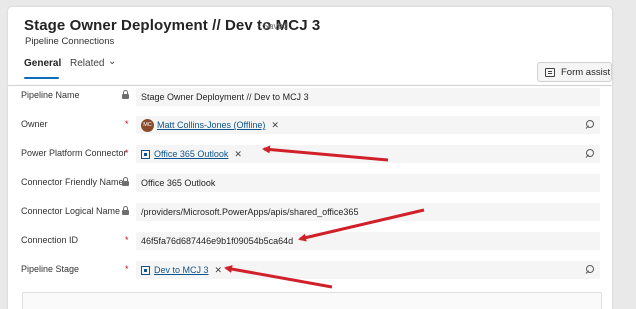 The image size is (636, 309). I want to click on avatar: MC, so click(147, 125).